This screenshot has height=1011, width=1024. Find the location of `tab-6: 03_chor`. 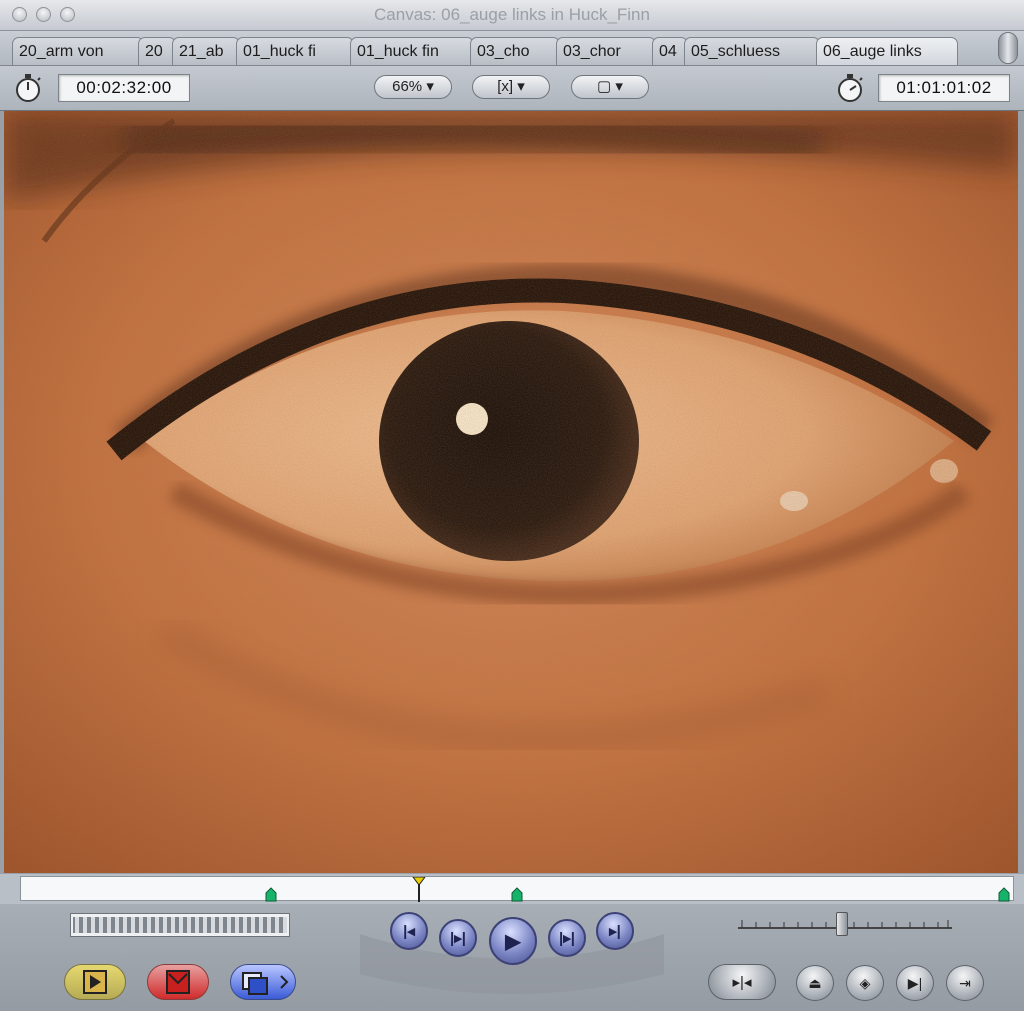

tab-6: 03_chor is located at coordinates (606, 51).